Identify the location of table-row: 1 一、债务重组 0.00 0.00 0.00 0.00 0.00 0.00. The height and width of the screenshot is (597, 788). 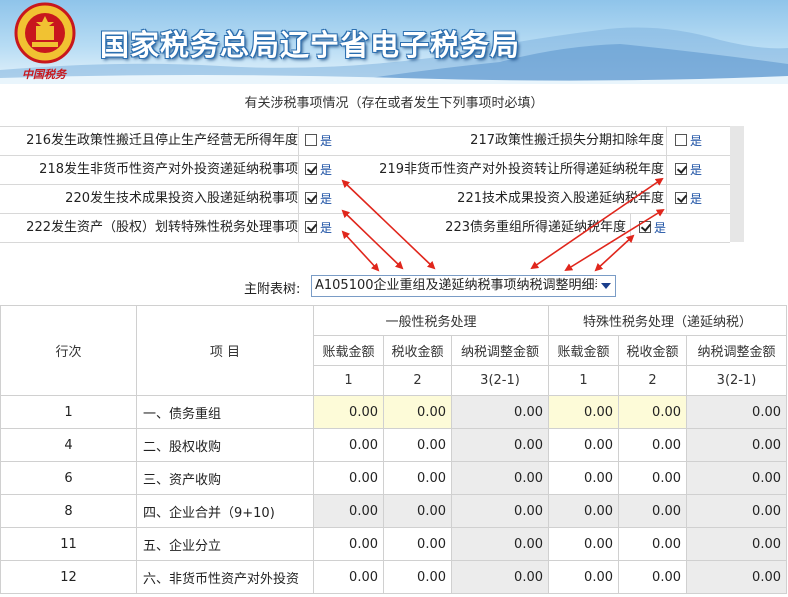
(393, 412).